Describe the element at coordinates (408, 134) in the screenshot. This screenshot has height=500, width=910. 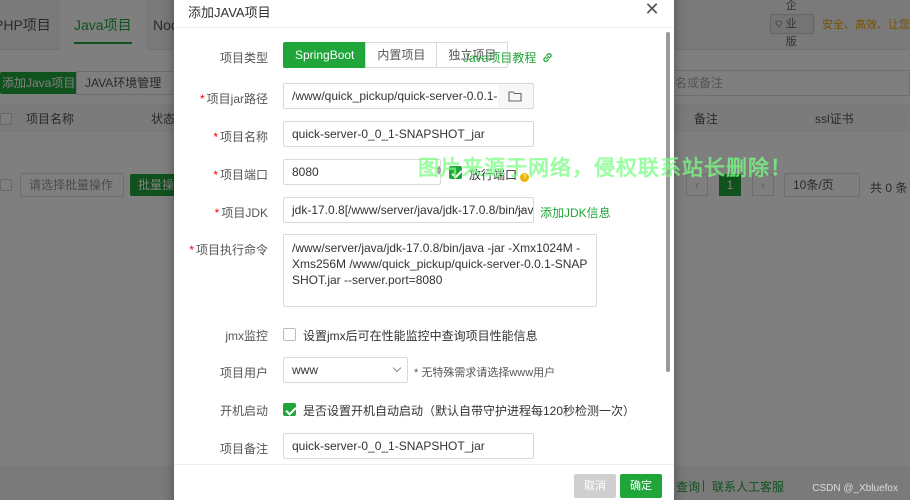
I see `project-name-input: quick-server-0_0_1-SNAPSHOT_jar` at that location.